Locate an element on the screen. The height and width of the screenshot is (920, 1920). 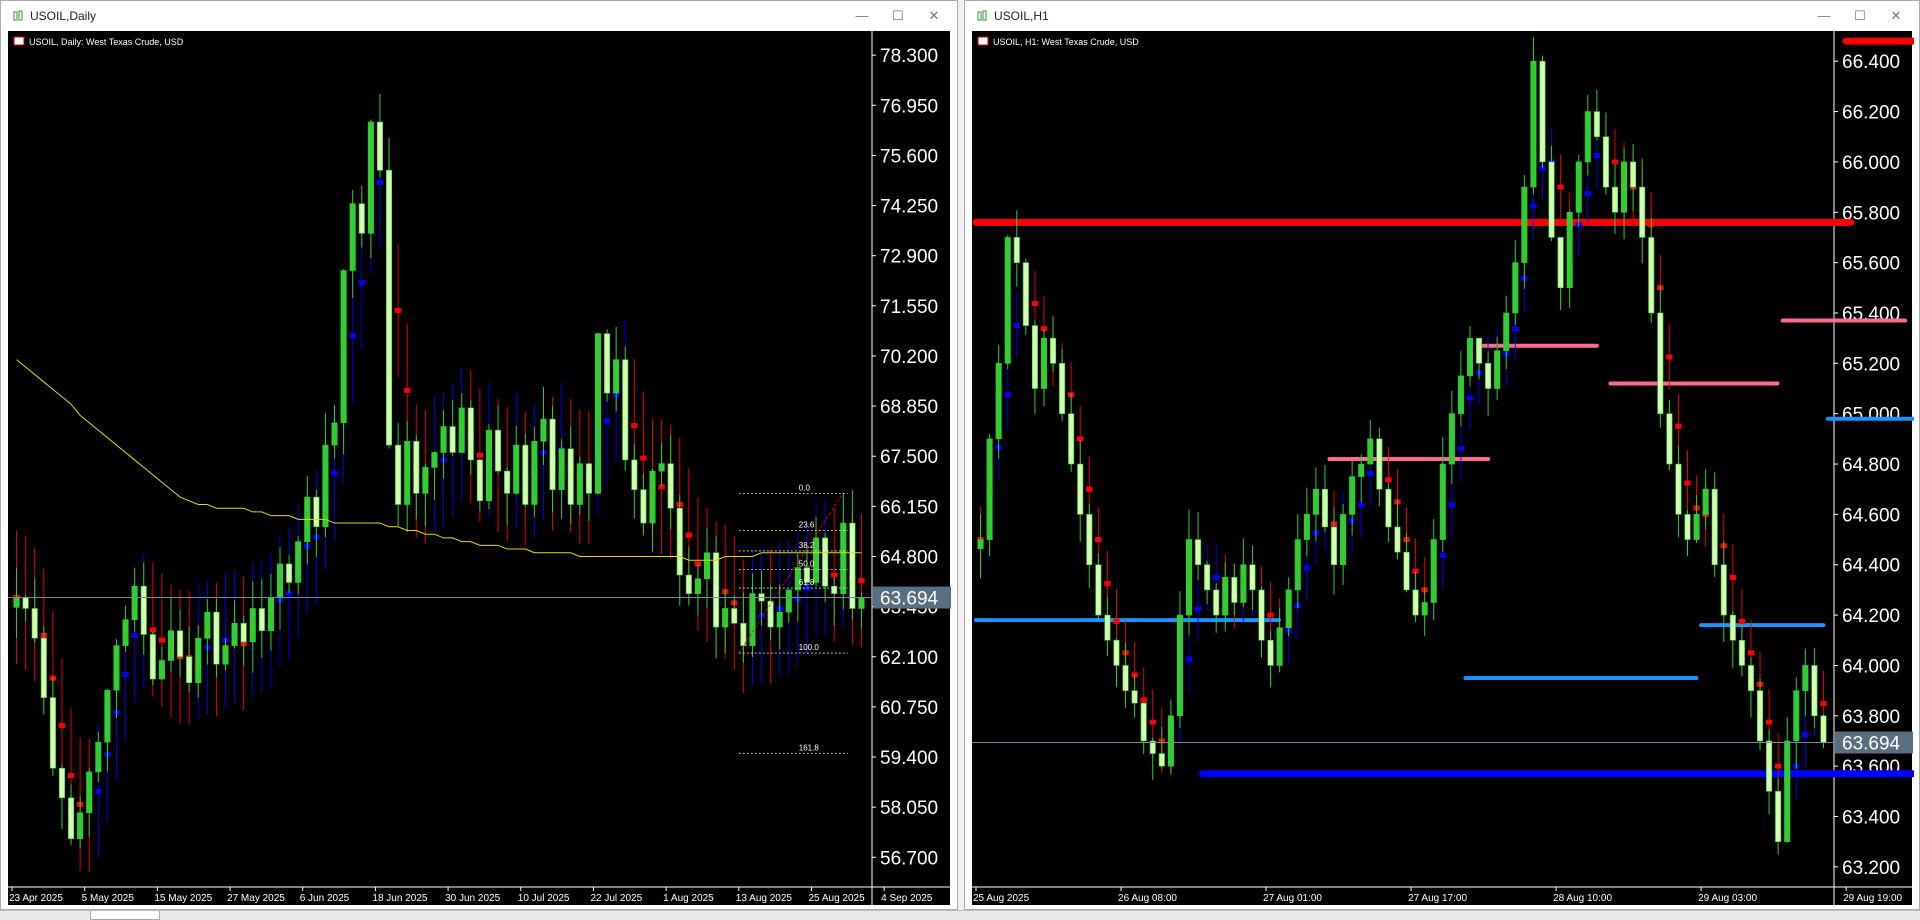
y-tick-label: 64.600 is located at coordinates (1871, 515).